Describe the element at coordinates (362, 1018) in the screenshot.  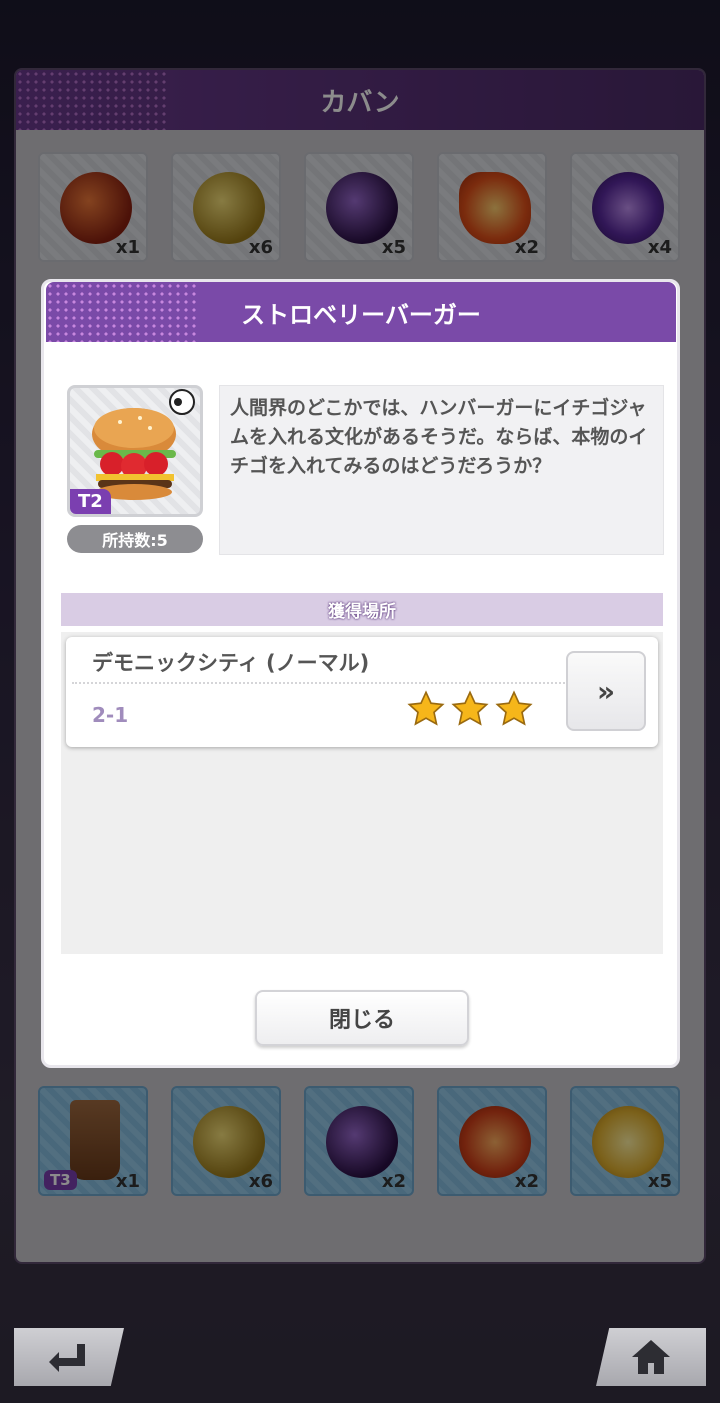
I see `close-button: 閉じる` at that location.